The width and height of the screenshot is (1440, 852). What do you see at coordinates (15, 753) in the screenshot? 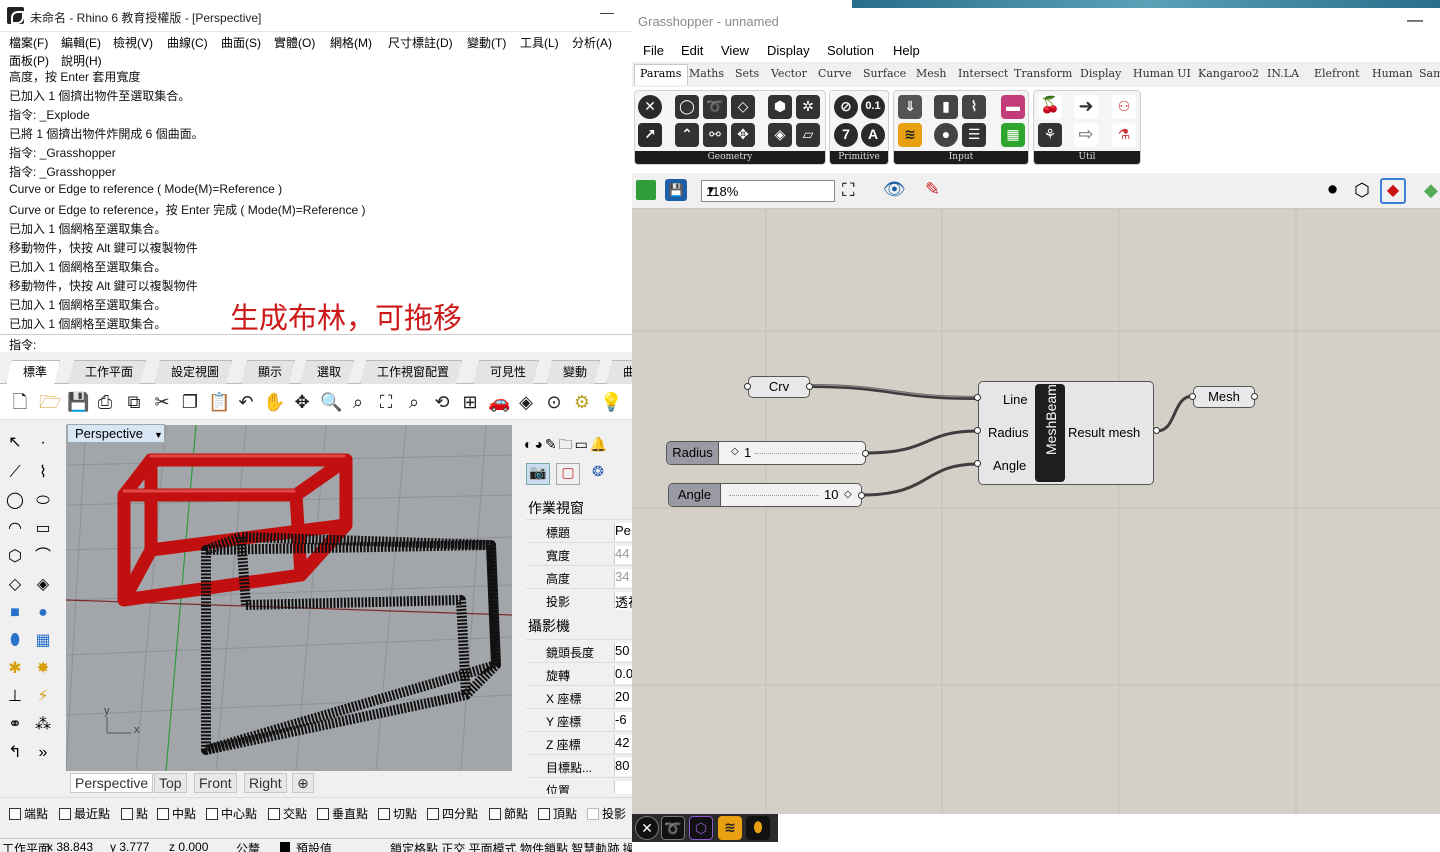
I see `analyze-icon: ↰` at bounding box center [15, 753].